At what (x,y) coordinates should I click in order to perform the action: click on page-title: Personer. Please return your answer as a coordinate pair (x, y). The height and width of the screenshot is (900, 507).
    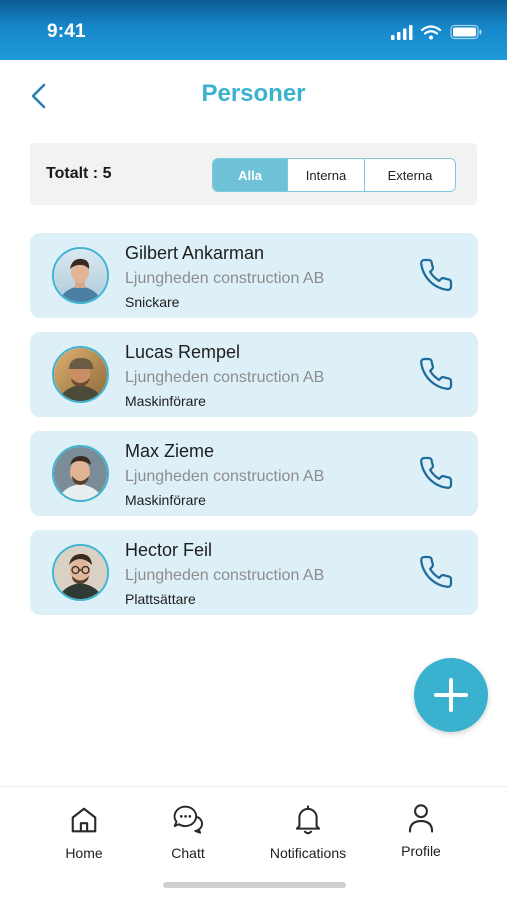
    Looking at the image, I should click on (253, 93).